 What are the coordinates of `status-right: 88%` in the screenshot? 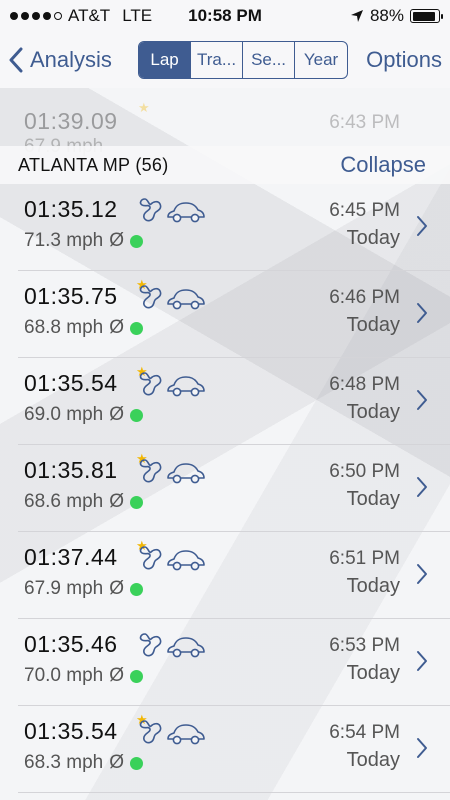 It's located at (396, 16).